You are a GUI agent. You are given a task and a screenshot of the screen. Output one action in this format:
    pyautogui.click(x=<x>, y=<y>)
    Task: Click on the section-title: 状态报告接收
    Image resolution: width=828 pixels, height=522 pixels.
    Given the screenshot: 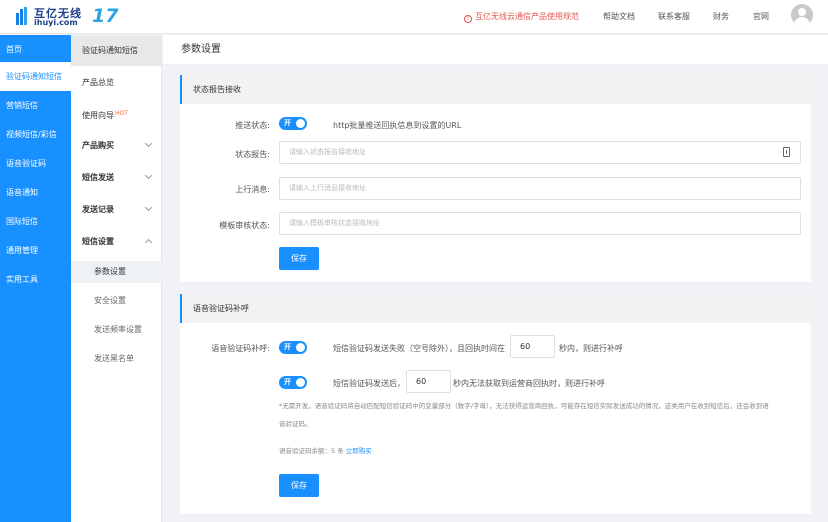 What is the action you would take?
    pyautogui.click(x=495, y=89)
    